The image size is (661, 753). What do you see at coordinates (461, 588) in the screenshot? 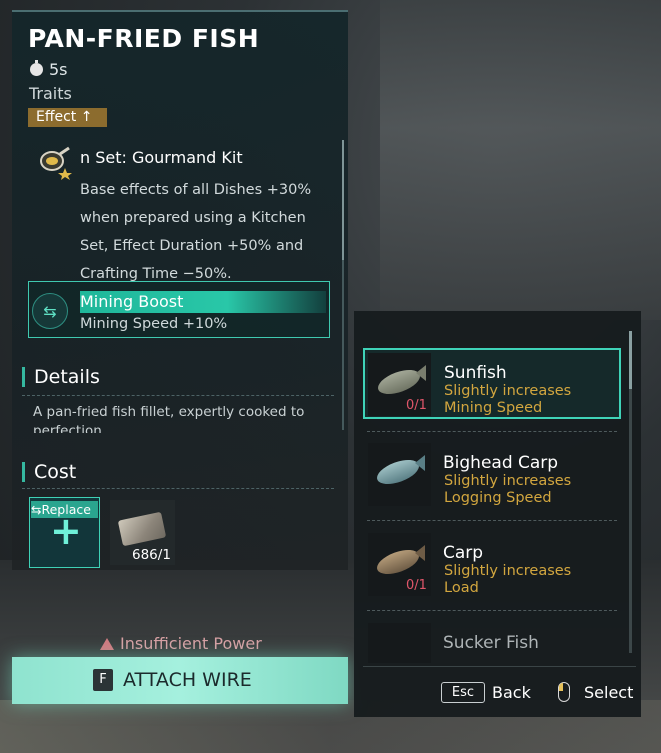
I see `fish-effect-line2: Load` at bounding box center [461, 588].